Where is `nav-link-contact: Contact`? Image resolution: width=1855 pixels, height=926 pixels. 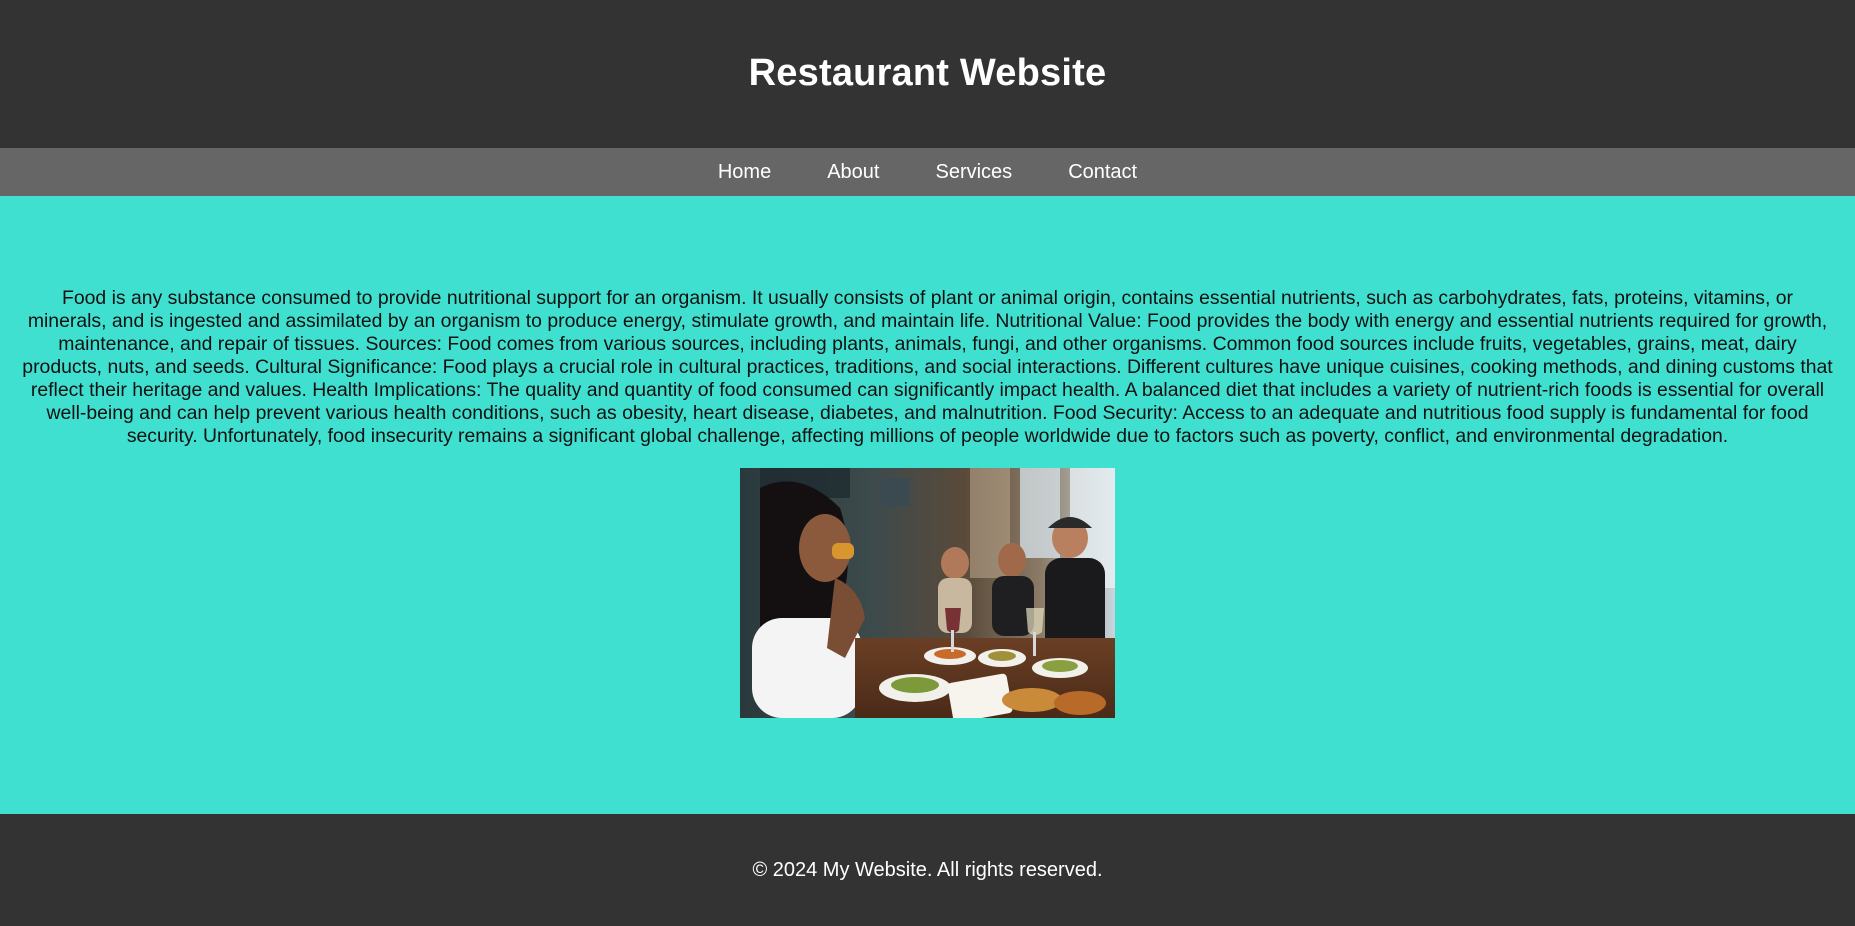
nav-link-contact: Contact is located at coordinates (1102, 172).